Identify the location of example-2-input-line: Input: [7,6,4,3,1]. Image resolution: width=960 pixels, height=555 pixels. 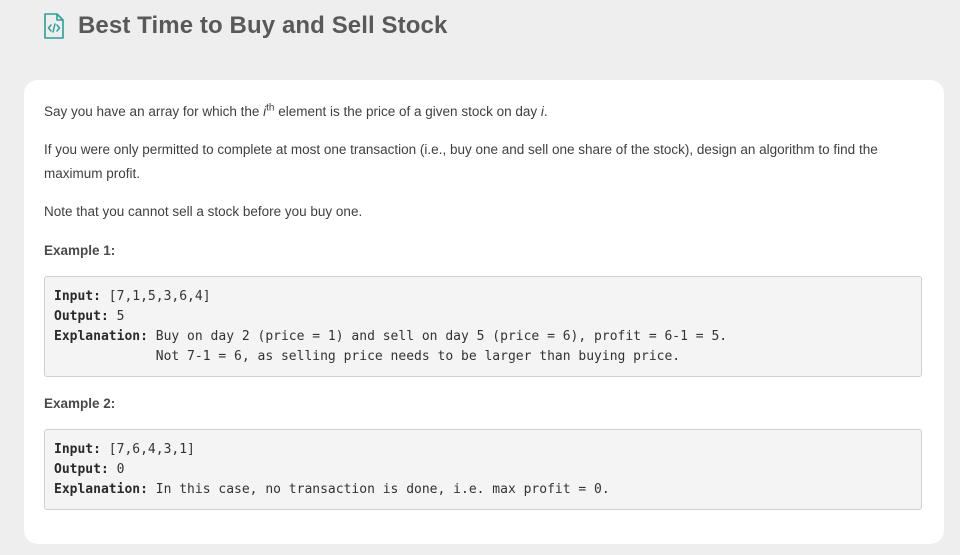
(124, 449).